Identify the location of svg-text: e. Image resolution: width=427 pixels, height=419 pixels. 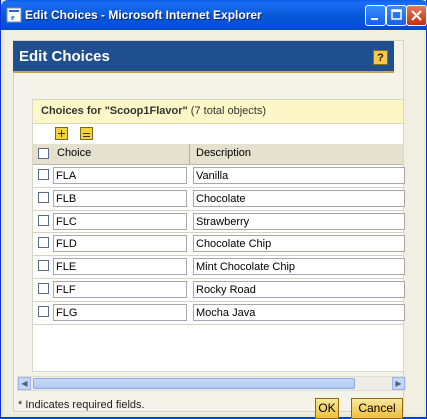
(13, 17).